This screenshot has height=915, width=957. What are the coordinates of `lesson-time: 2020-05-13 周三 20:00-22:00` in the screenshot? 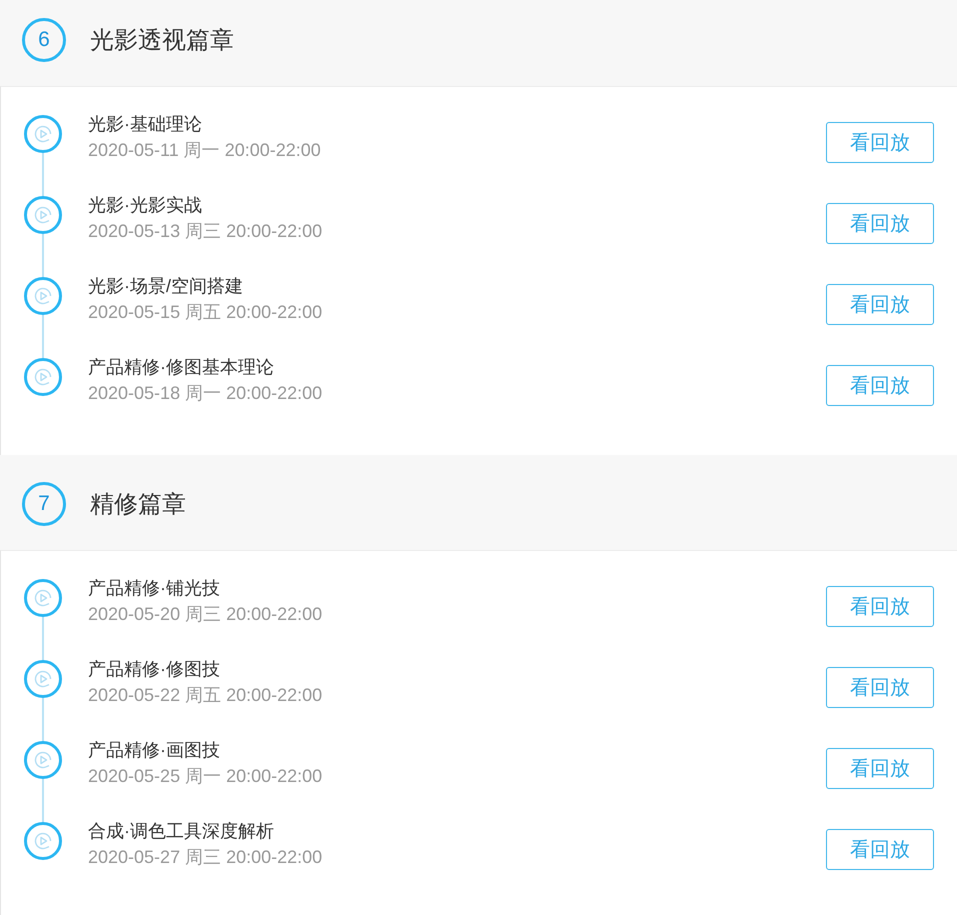 It's located at (205, 231).